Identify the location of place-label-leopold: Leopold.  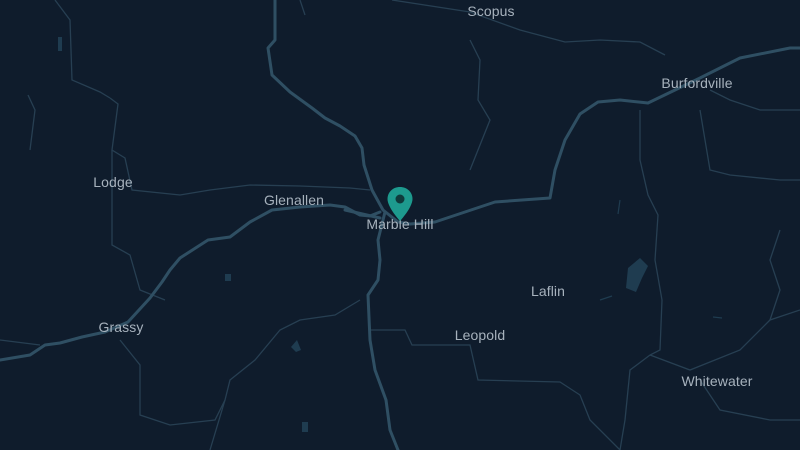
(480, 335).